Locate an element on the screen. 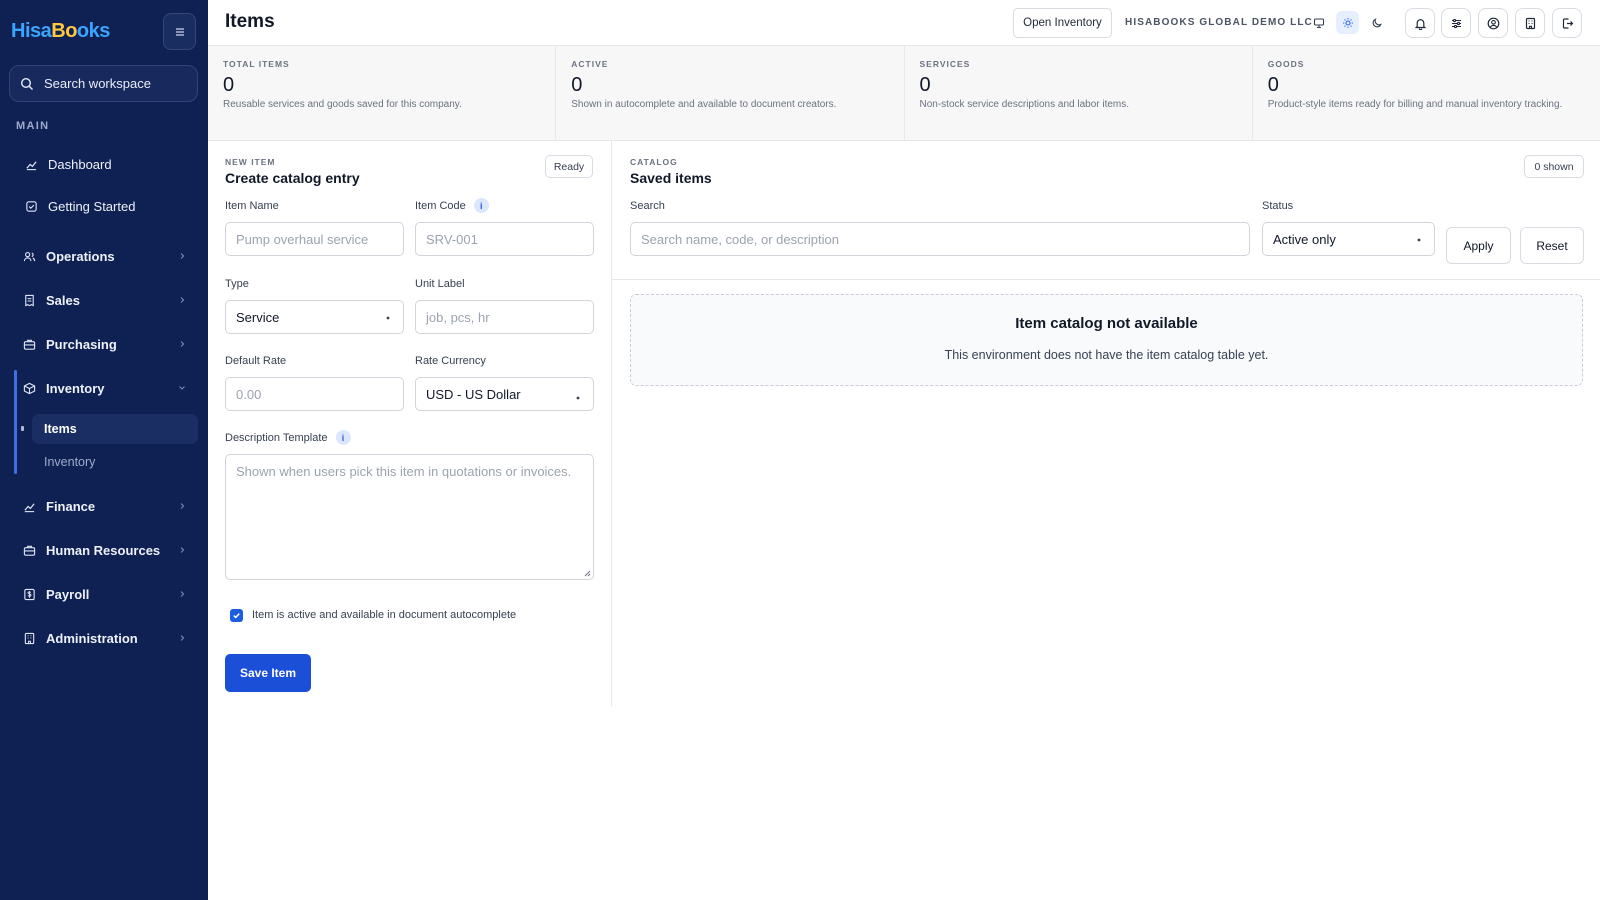  monitor-icon is located at coordinates (1318, 22).